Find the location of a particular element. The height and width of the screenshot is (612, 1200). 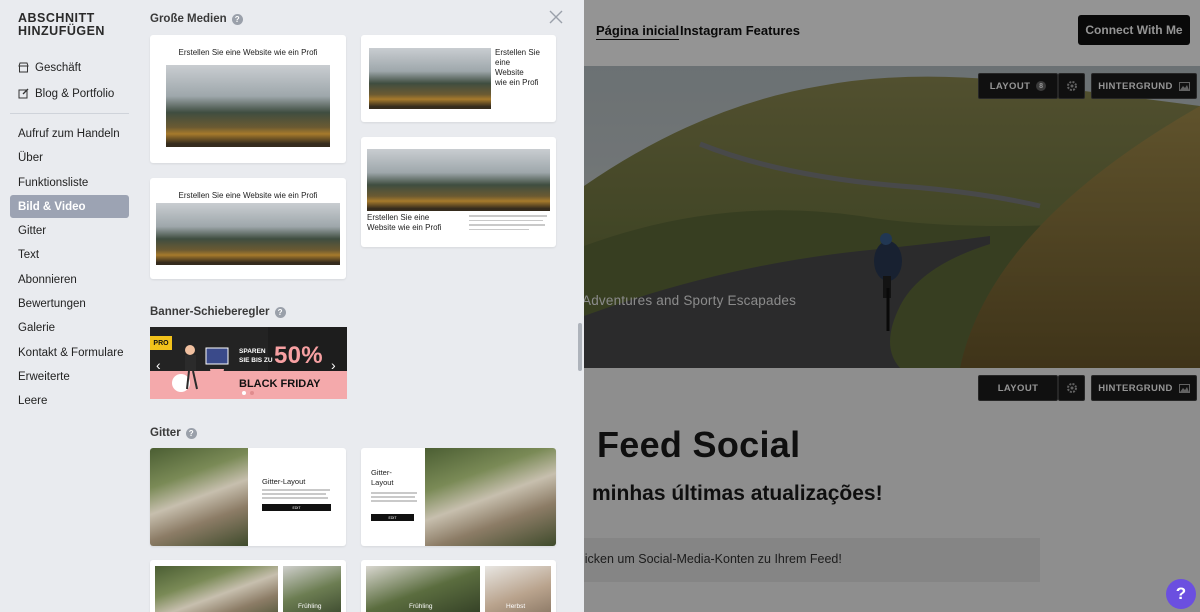

sidebar-item-label: Geschäft is located at coordinates (58, 67).